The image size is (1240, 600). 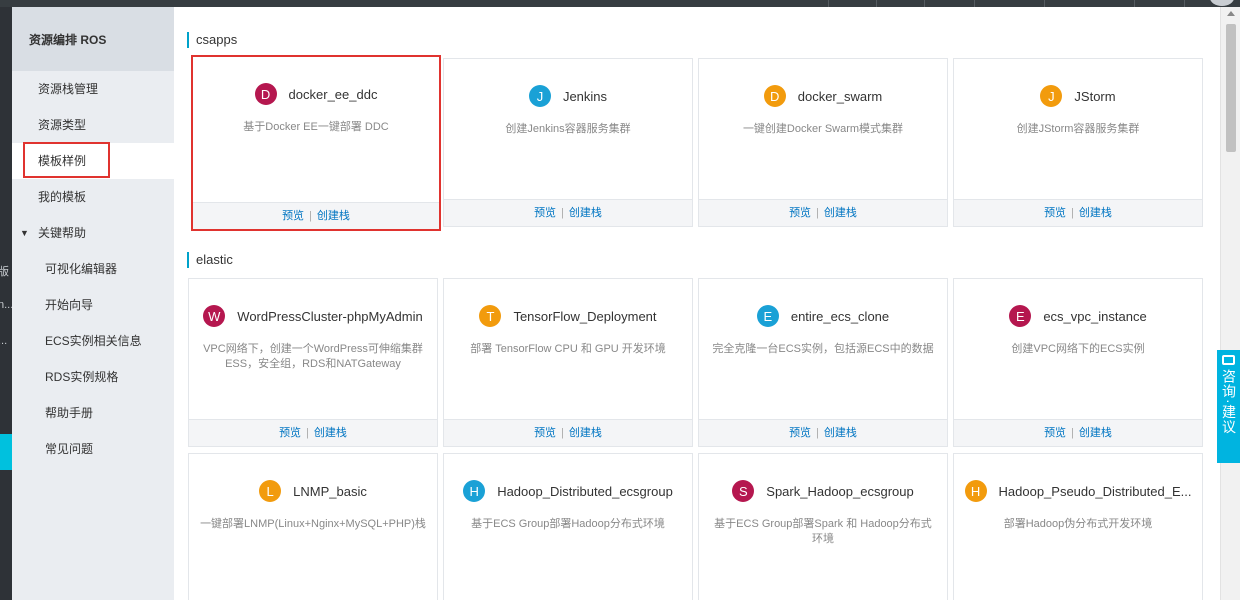 I want to click on sidebar-subitem-faq: 常见问题, so click(x=93, y=449).